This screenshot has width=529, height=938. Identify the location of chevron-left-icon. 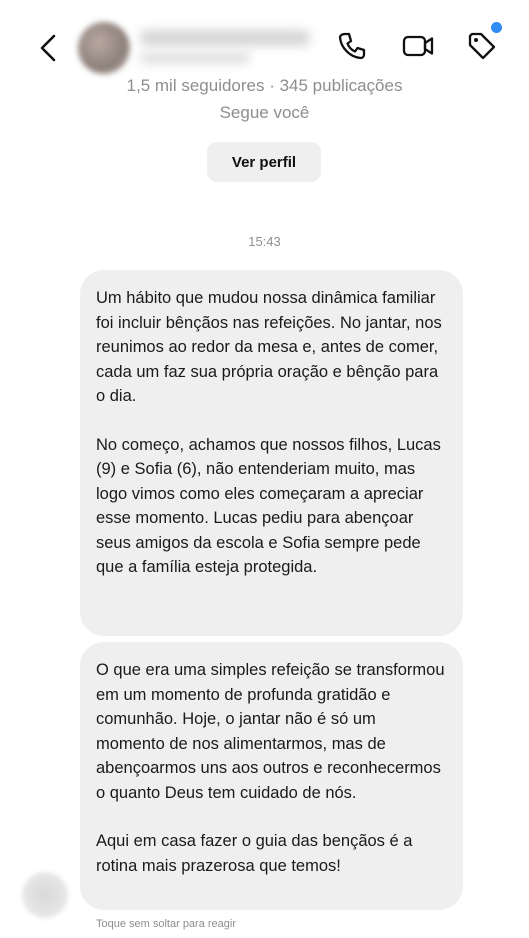
(48, 48).